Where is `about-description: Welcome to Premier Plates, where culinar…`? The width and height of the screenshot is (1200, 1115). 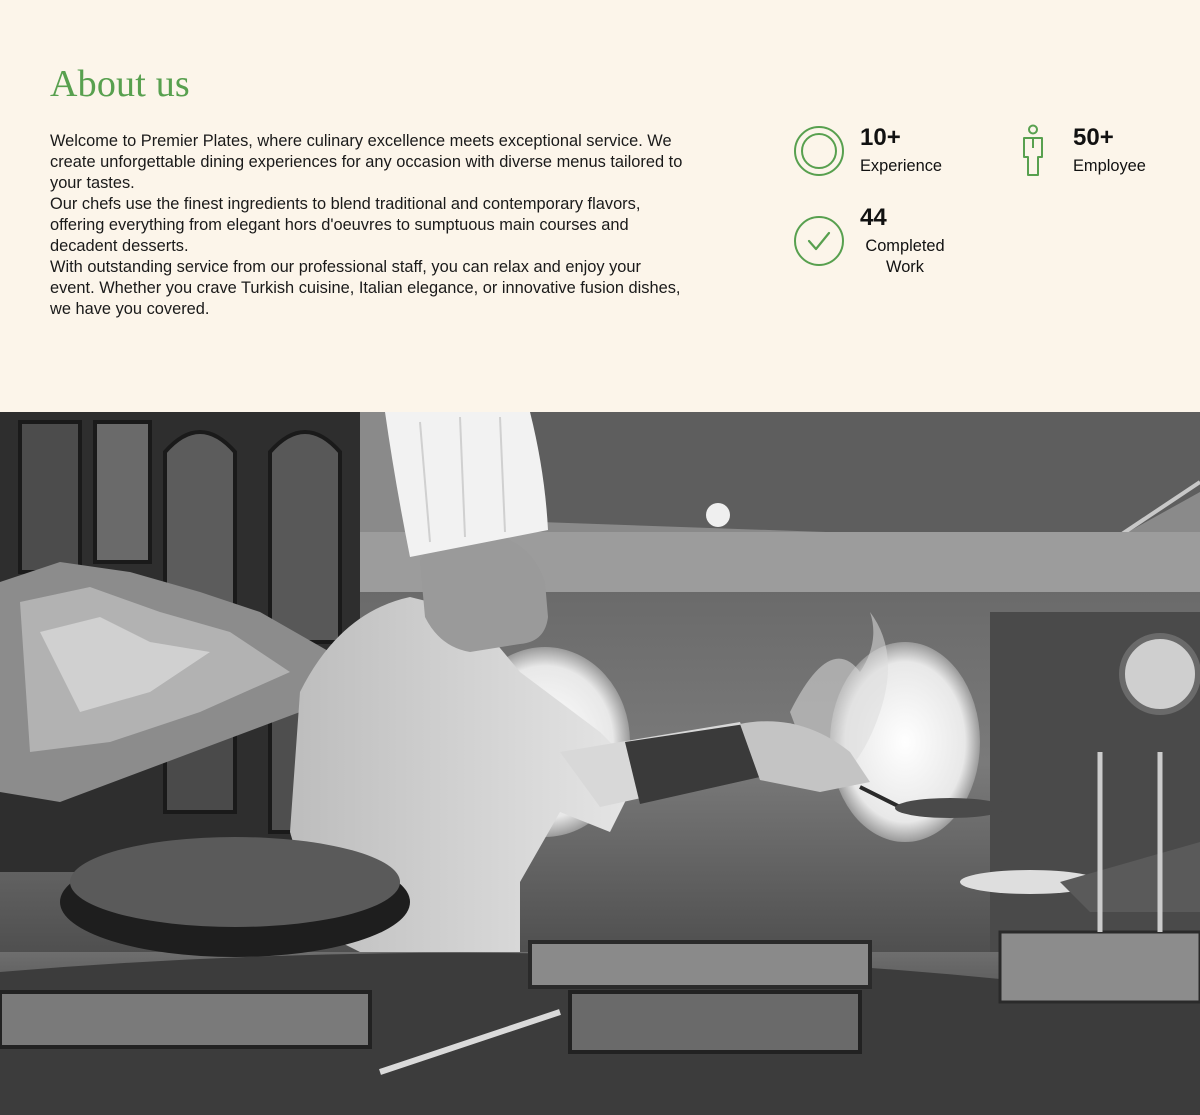
about-description: Welcome to Premier Plates, where culinar… is located at coordinates (370, 225).